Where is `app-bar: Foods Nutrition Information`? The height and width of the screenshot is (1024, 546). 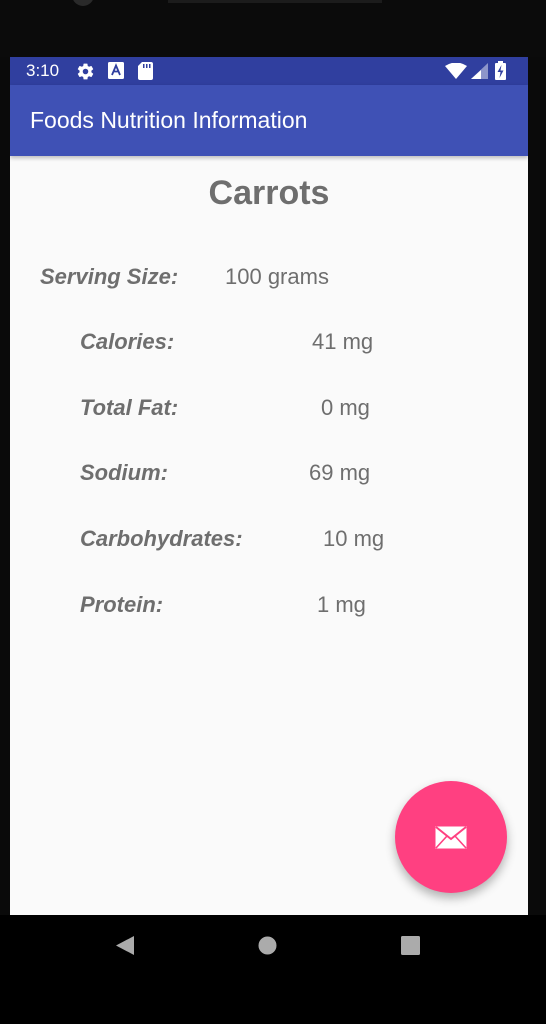 app-bar: Foods Nutrition Information is located at coordinates (269, 120).